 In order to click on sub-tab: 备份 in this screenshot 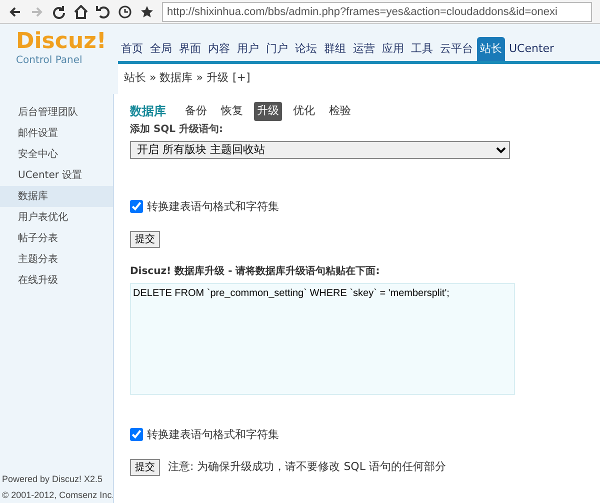, I will do `click(196, 111)`.